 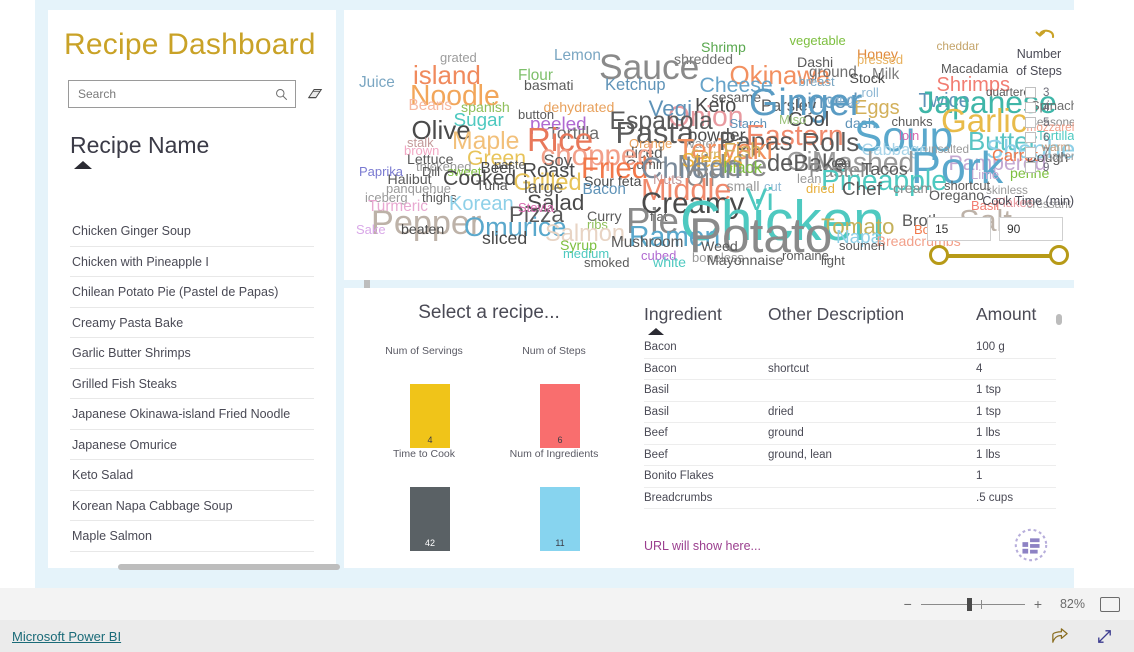 I want to click on search-icon, so click(x=281, y=94).